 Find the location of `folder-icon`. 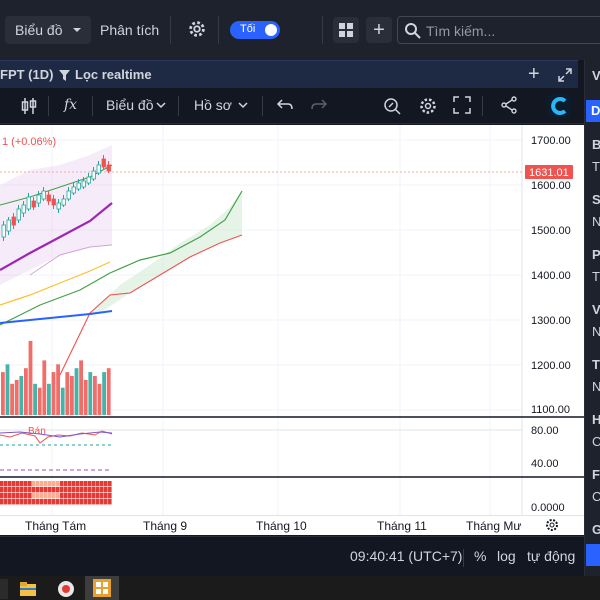

folder-icon is located at coordinates (28, 589).